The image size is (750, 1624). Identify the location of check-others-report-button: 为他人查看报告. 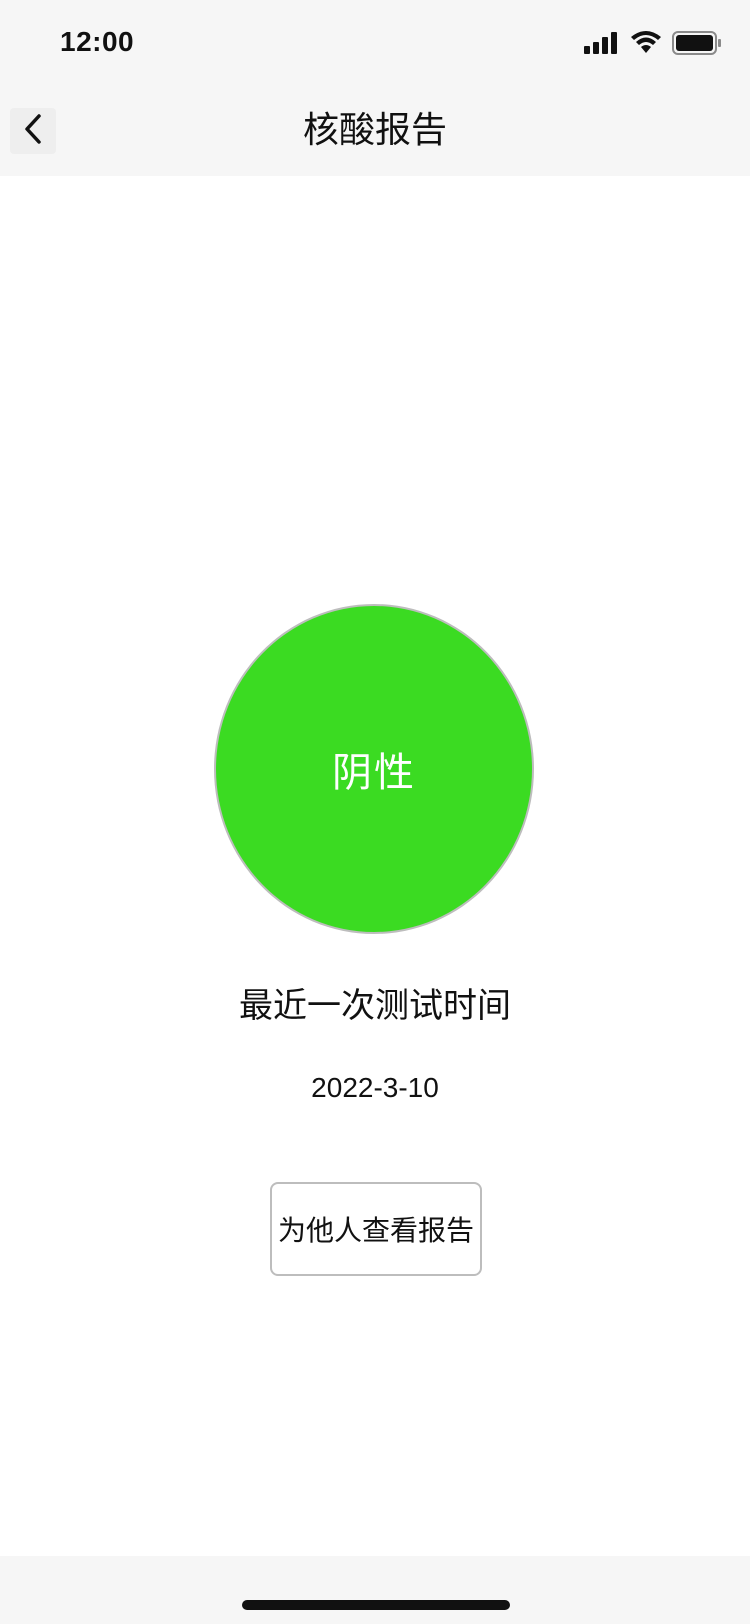
(376, 1229).